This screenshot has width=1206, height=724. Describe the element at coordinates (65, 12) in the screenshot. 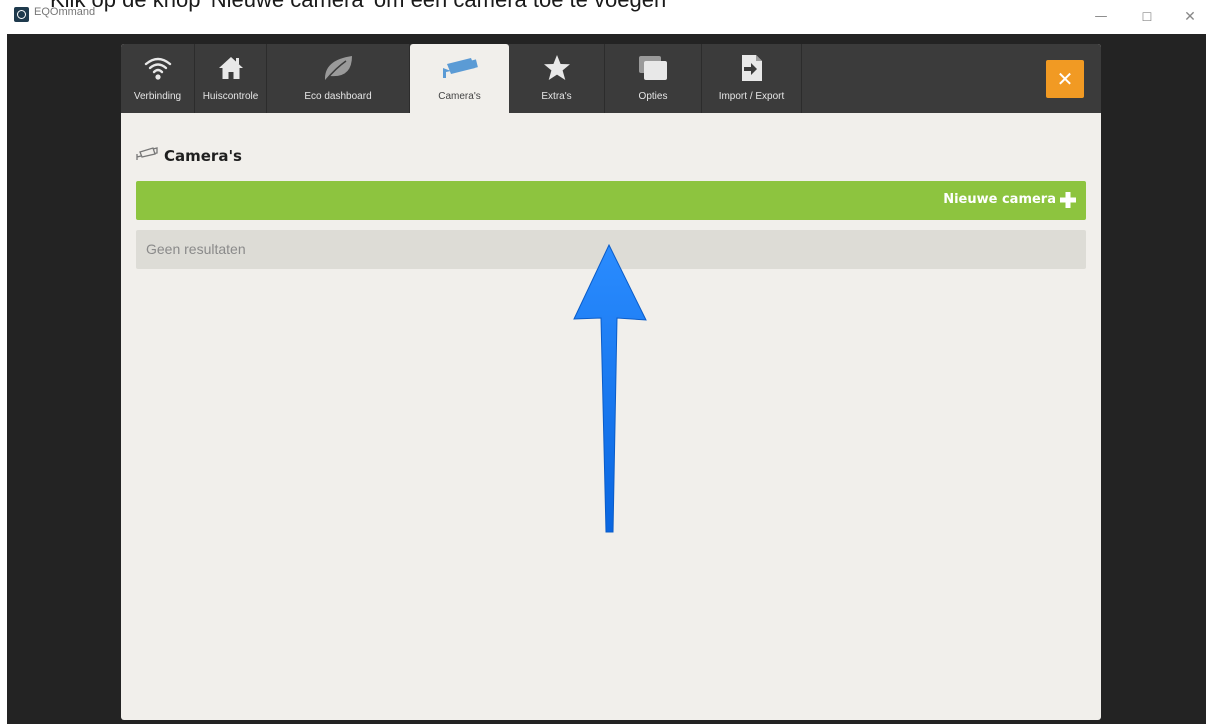

I see `window-title: EQOmmand` at that location.